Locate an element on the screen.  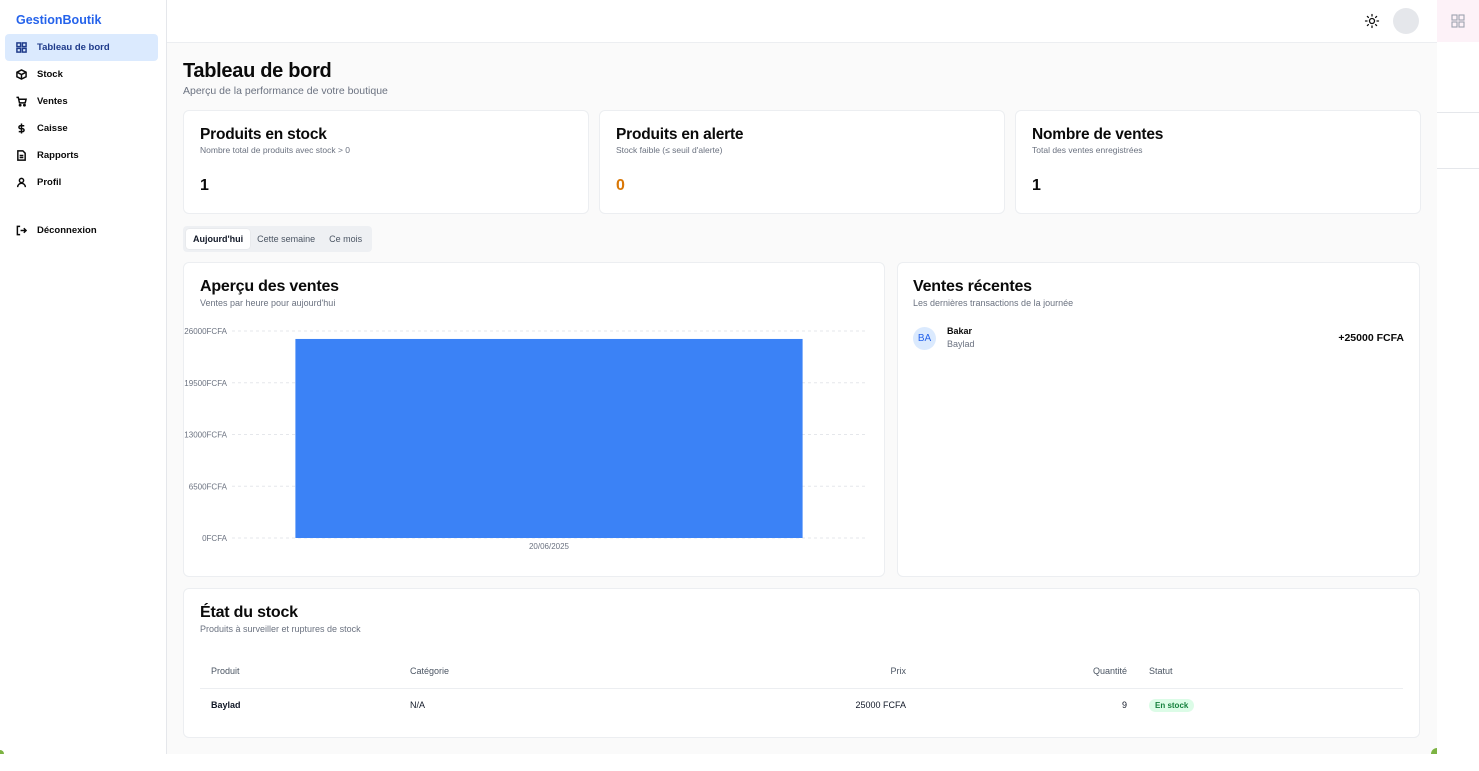
period-tabs: Aujourd'hui Cette semaine Ce mois is located at coordinates (278, 239).